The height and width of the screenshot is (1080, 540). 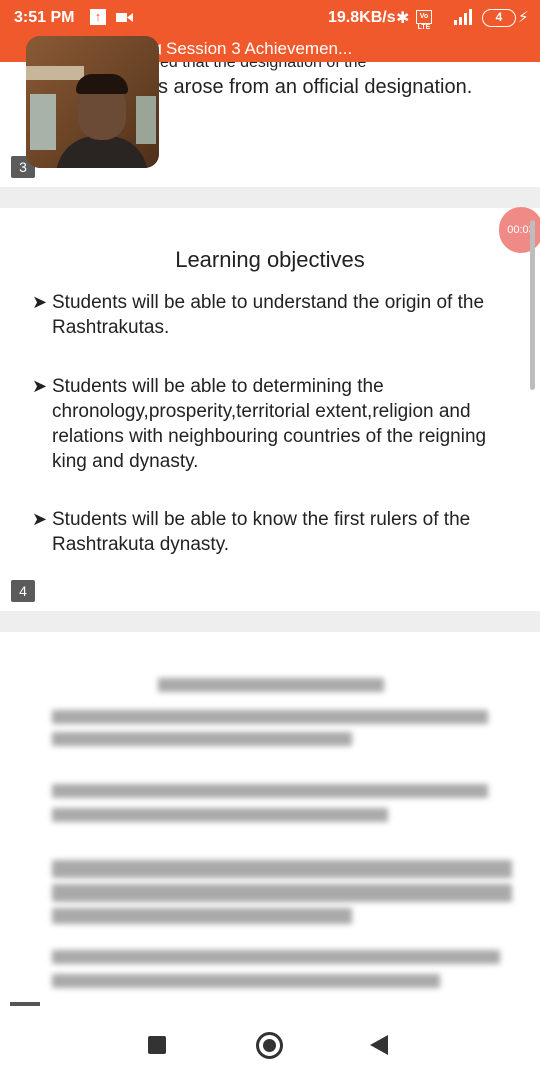 What do you see at coordinates (92, 102) in the screenshot?
I see `video-thumbnail` at bounding box center [92, 102].